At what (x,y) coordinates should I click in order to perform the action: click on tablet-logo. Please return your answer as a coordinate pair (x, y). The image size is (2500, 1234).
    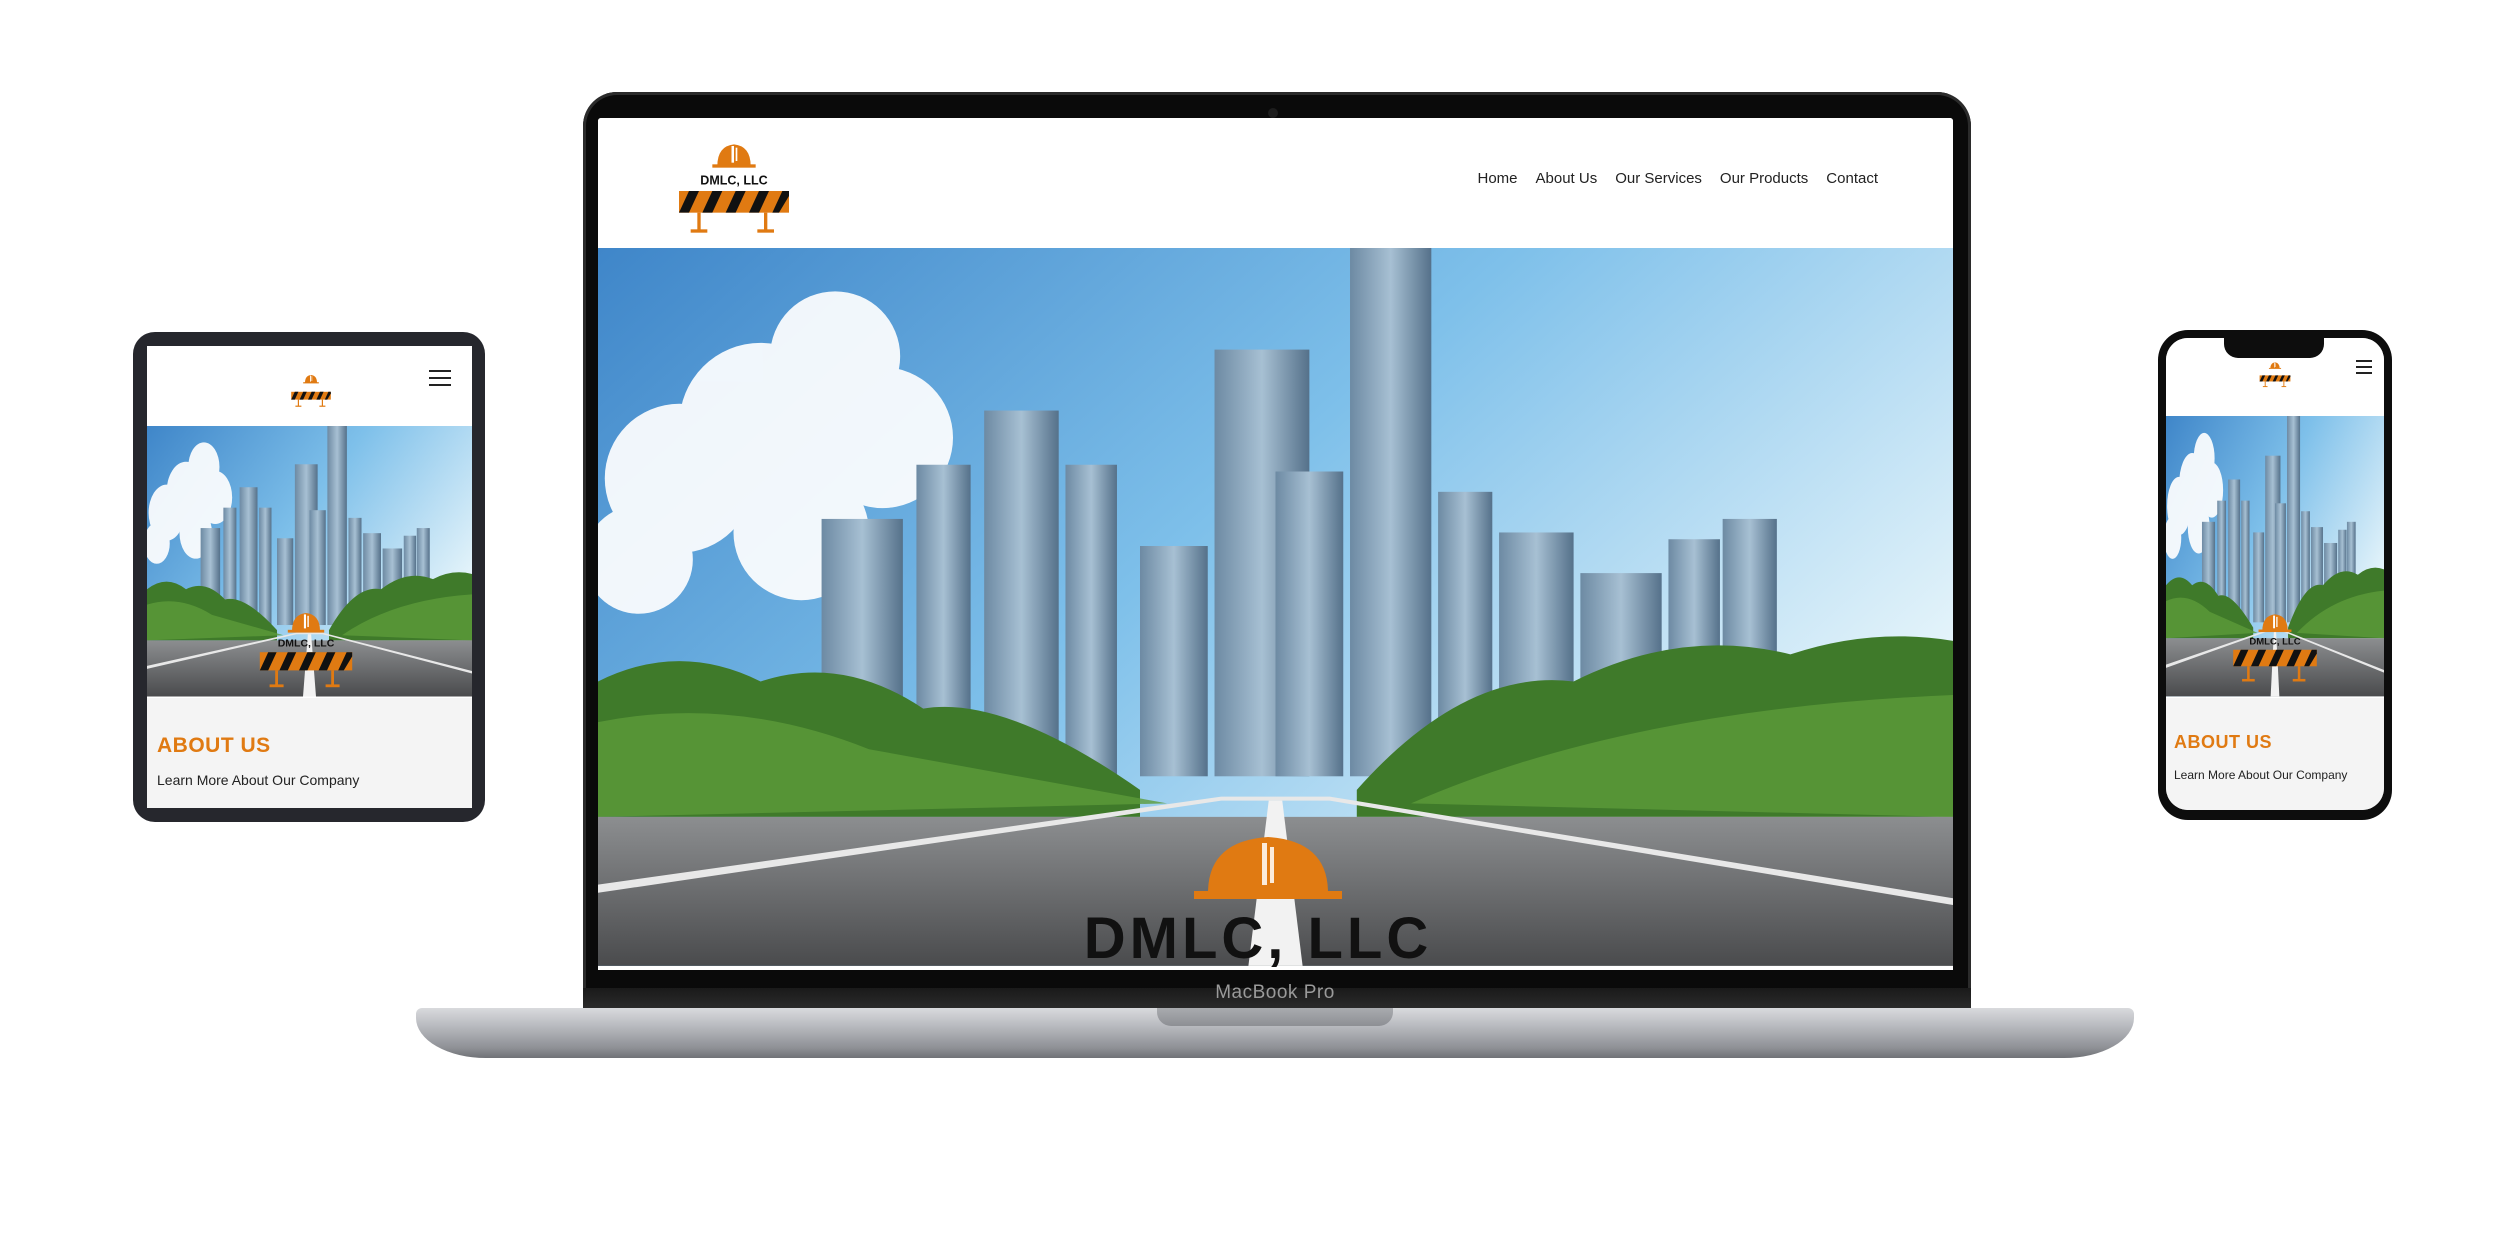
    Looking at the image, I should click on (311, 390).